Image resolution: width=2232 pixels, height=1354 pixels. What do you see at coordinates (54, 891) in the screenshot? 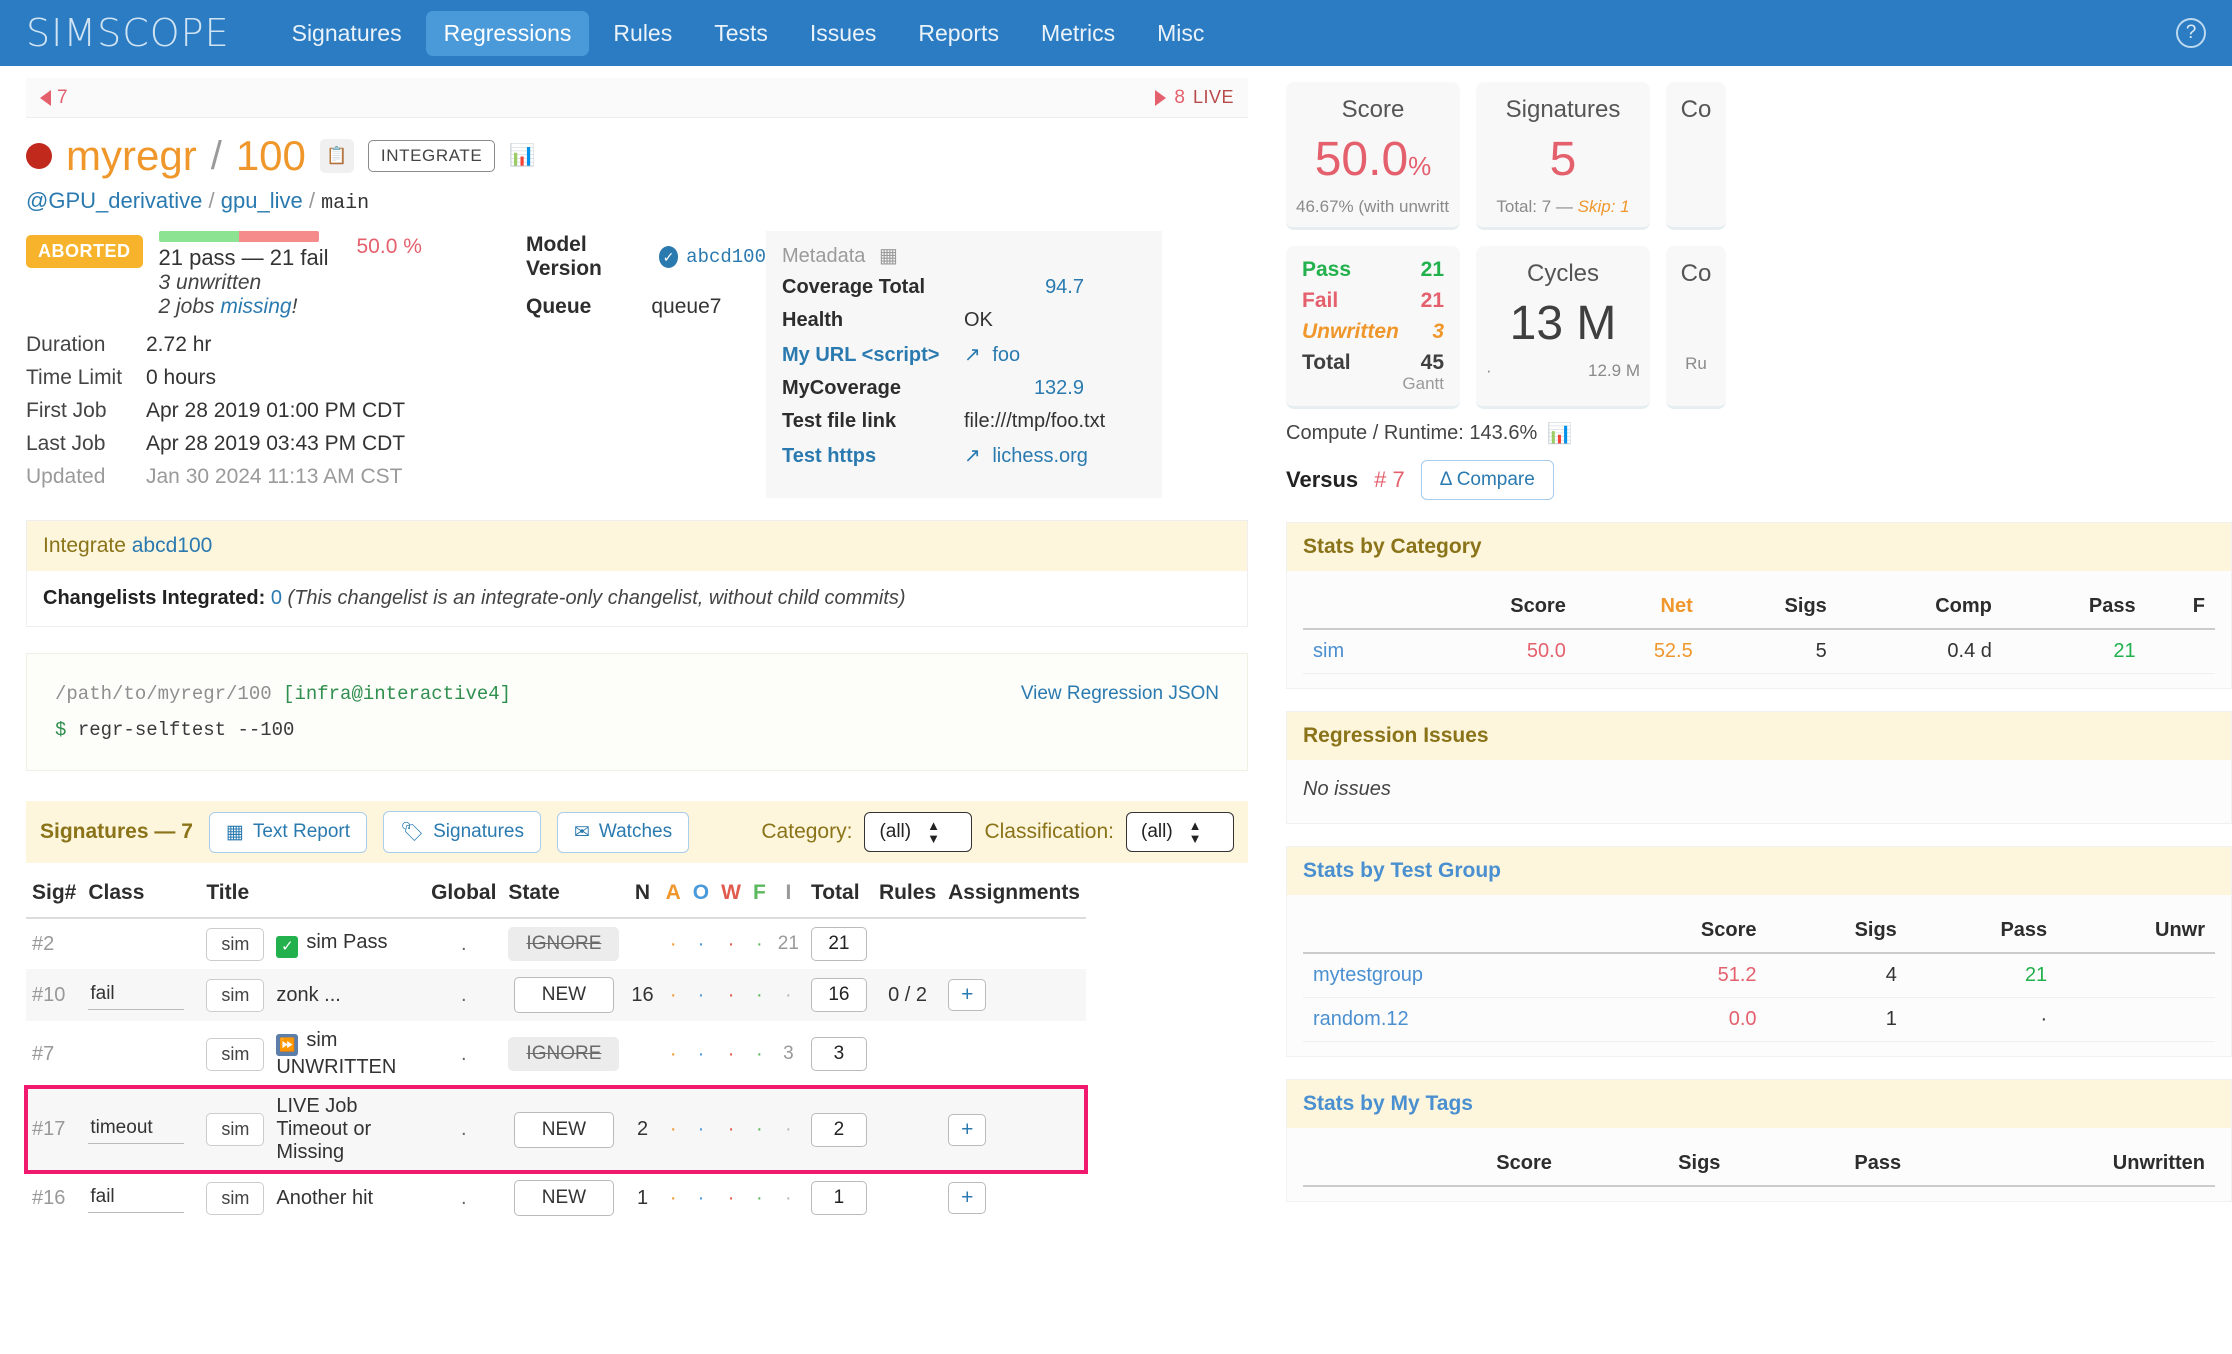
I see `col-sig: Sig#` at bounding box center [54, 891].